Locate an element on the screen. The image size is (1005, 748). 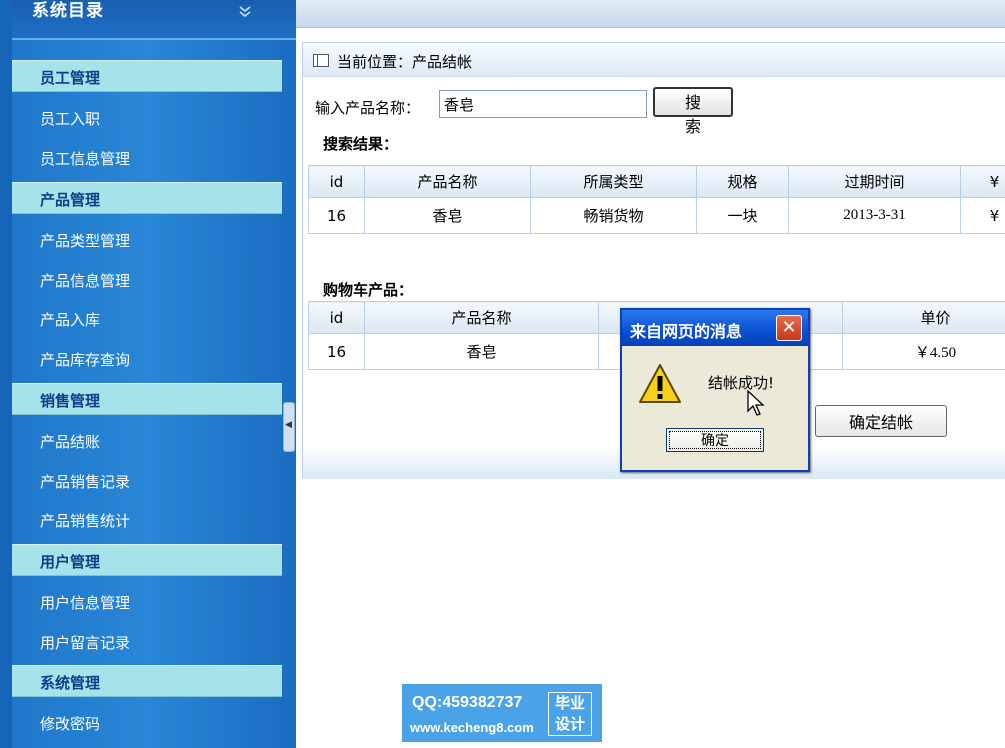
section-label: 员工管理 is located at coordinates (70, 78).